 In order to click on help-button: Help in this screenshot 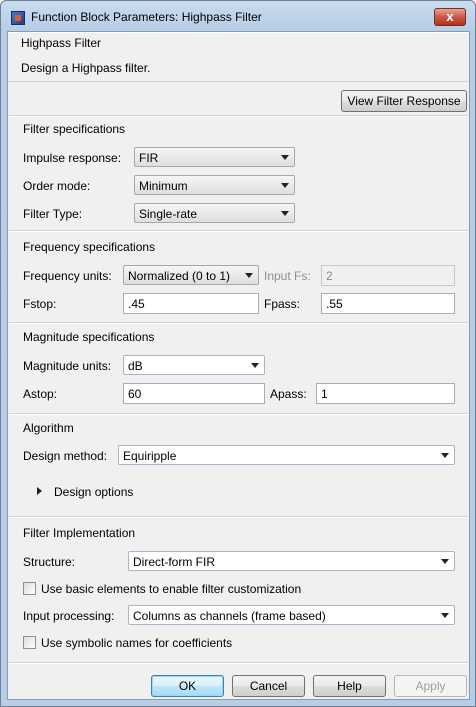, I will do `click(349, 686)`.